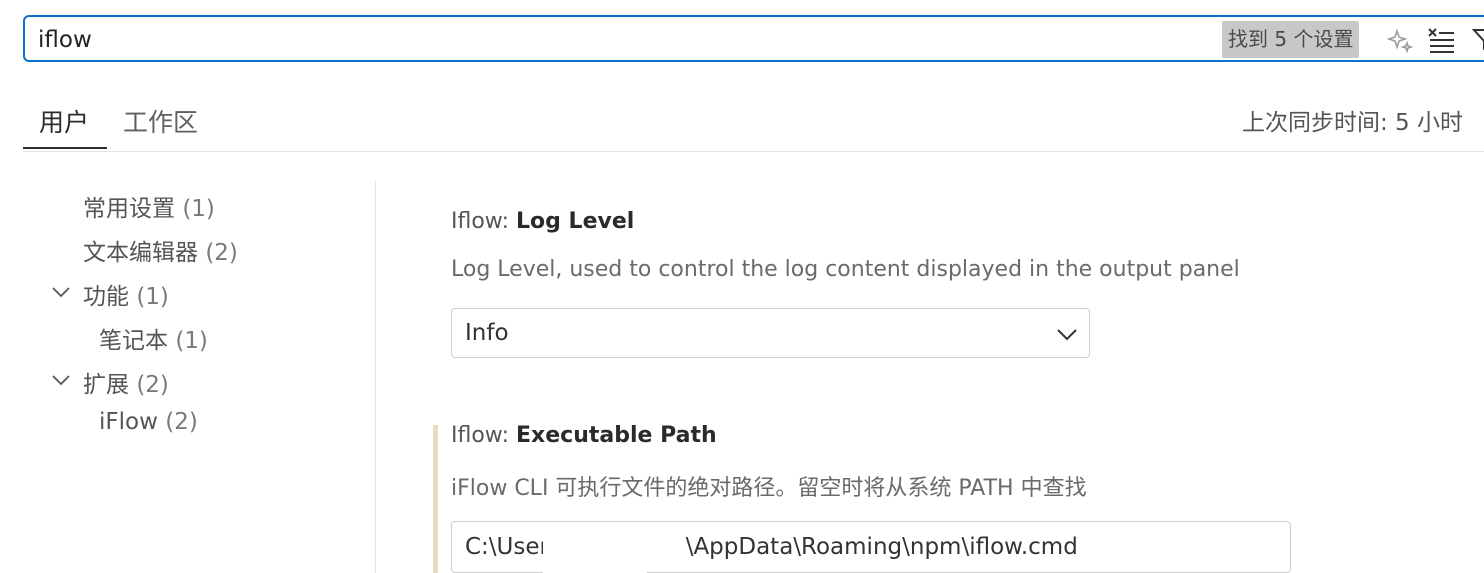  I want to click on search-result-count: 找到 5 个设置, so click(1291, 39).